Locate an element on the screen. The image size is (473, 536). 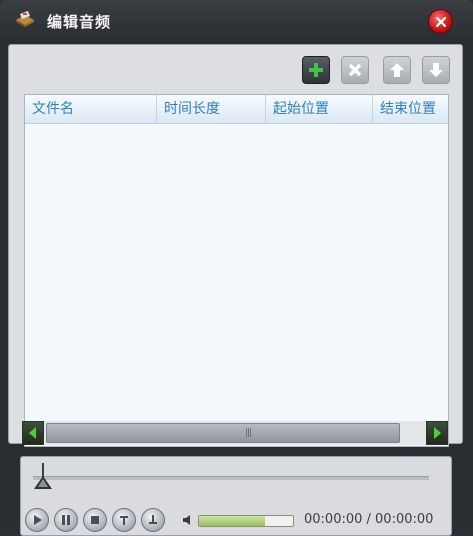
scroll-left-button is located at coordinates (33, 433).